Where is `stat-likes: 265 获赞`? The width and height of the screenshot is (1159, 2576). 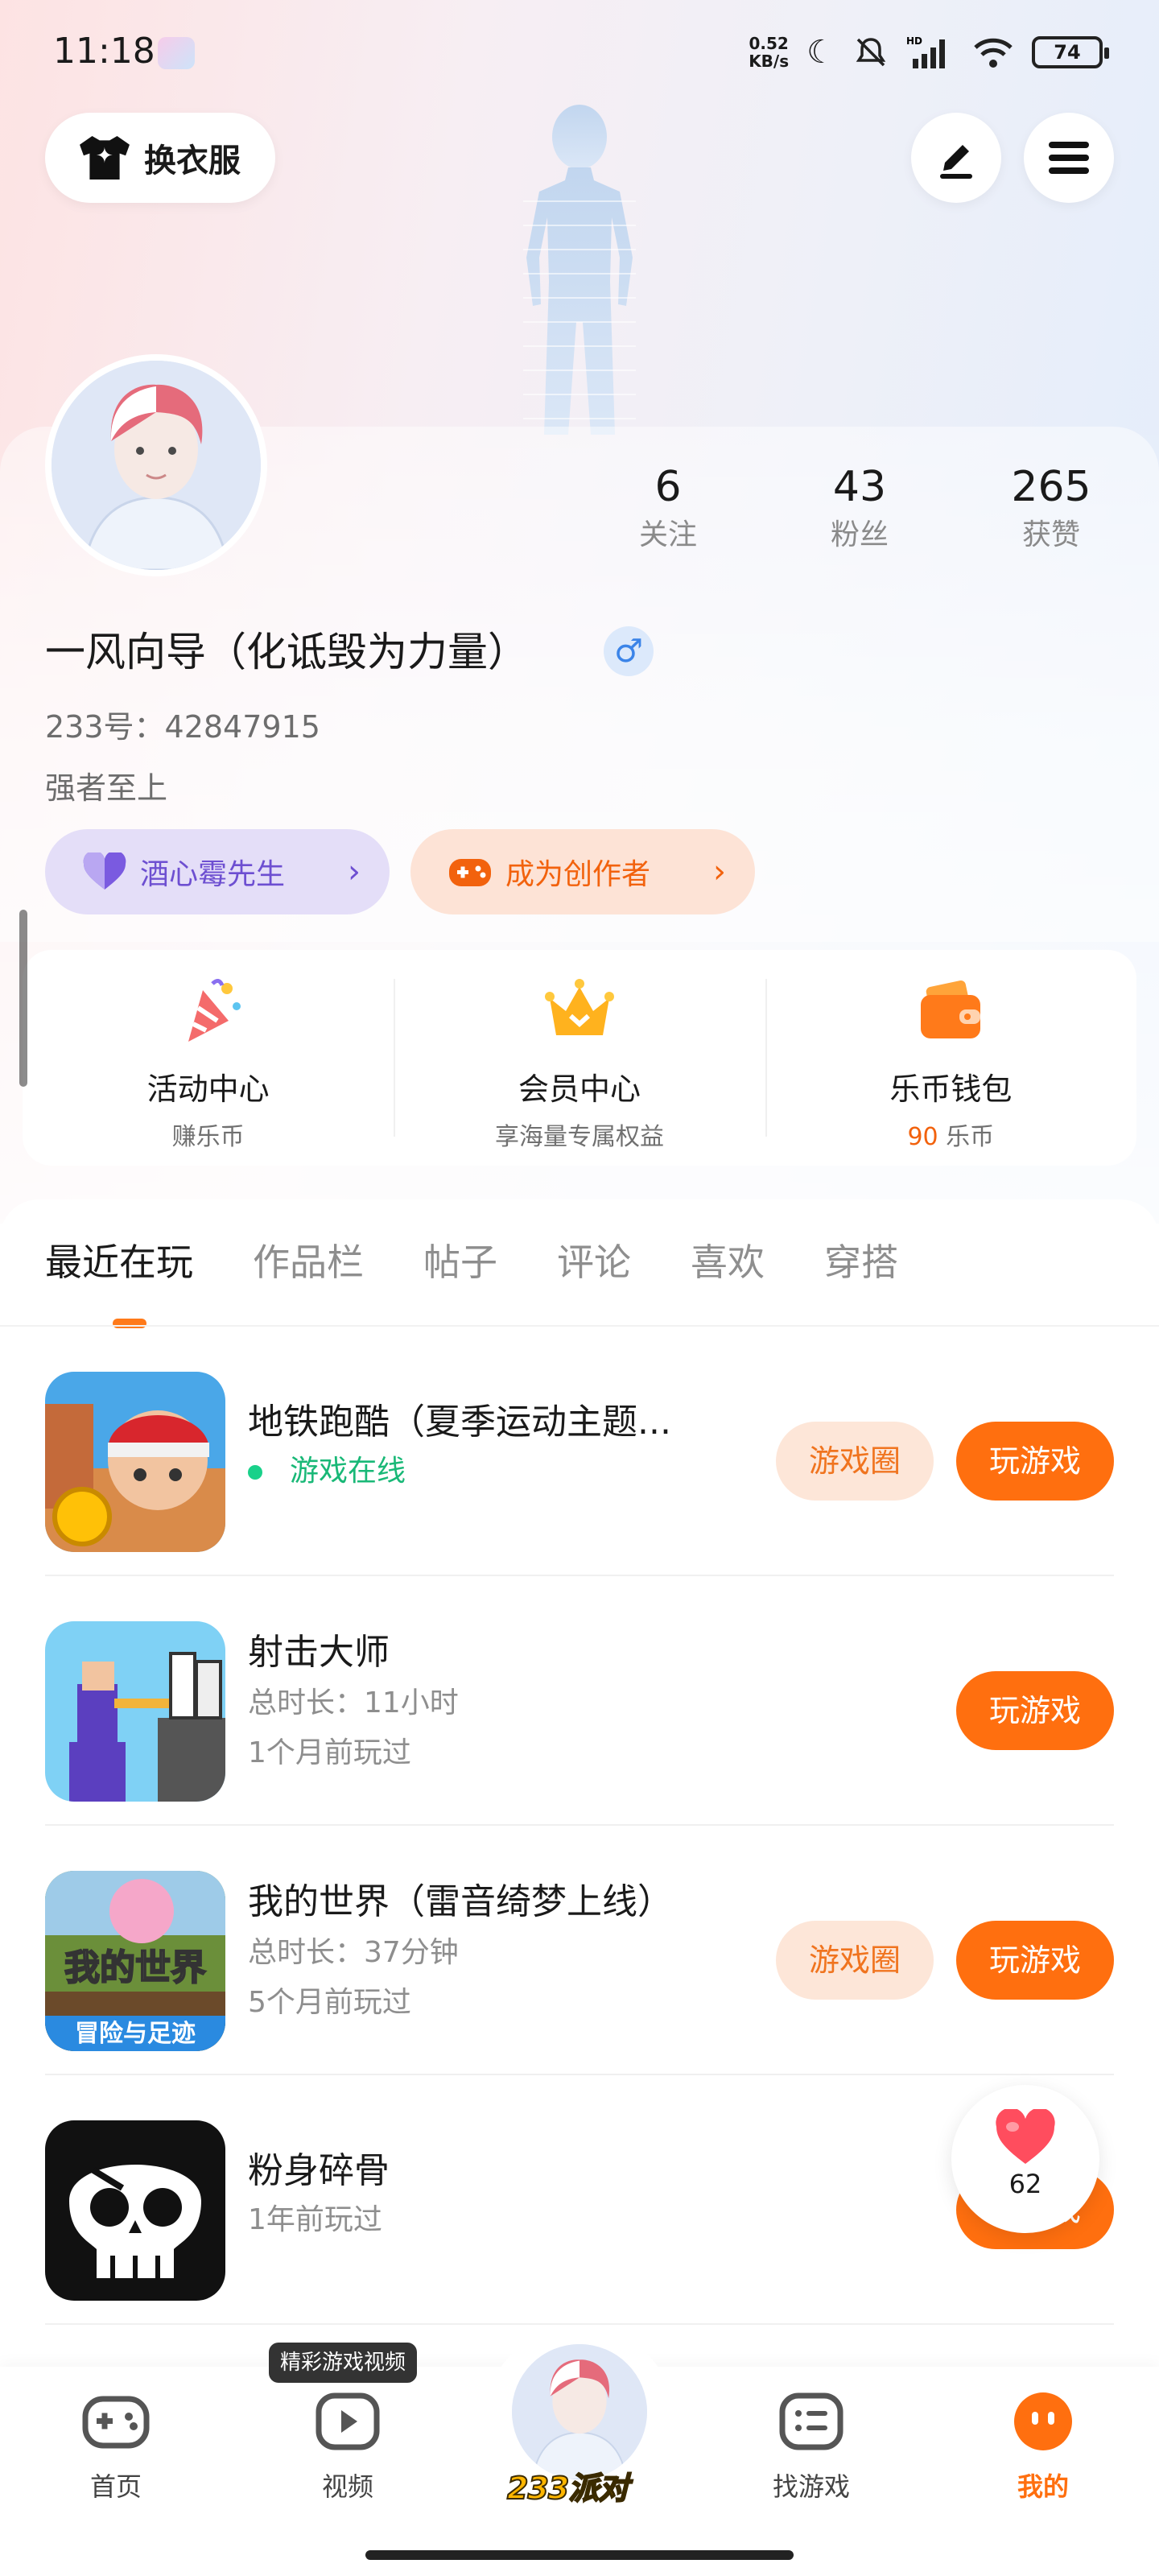 stat-likes: 265 获赞 is located at coordinates (1051, 507).